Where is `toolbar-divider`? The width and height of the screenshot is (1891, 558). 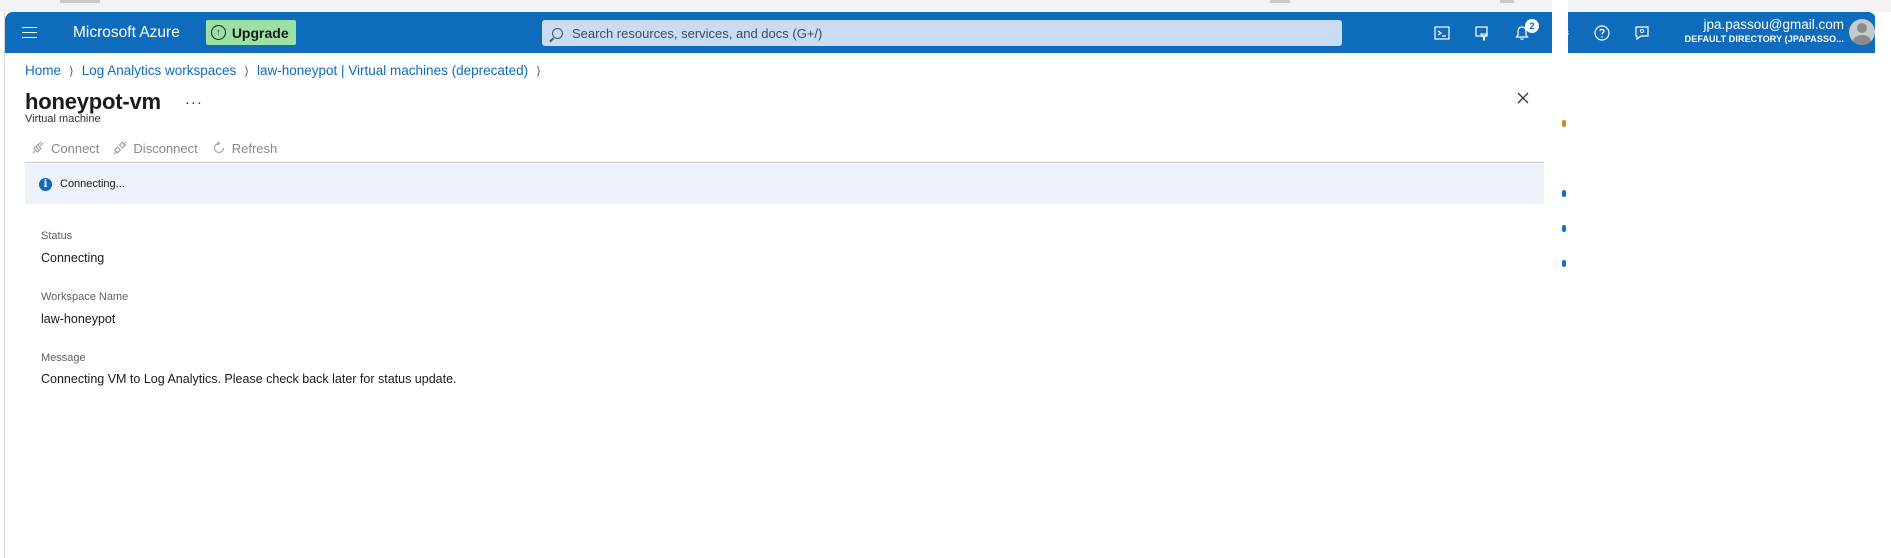
toolbar-divider is located at coordinates (784, 162).